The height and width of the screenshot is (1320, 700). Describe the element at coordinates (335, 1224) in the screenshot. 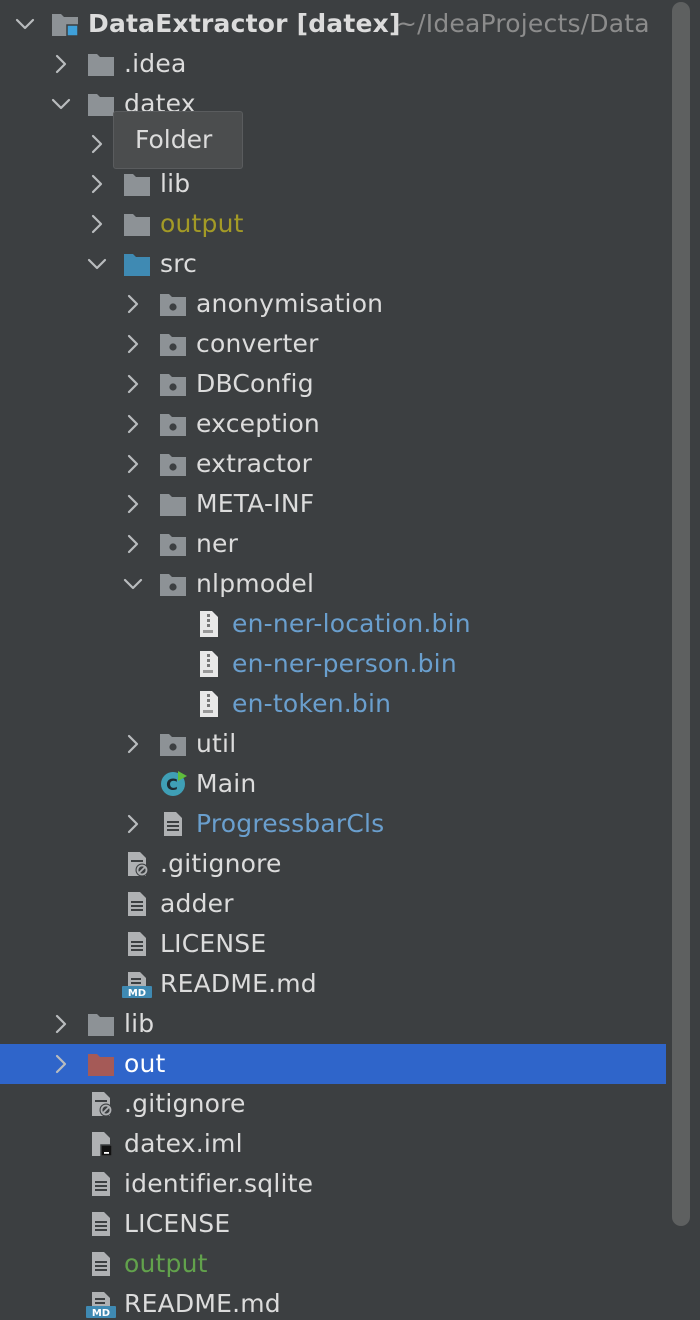

I see `tree-node-license: LICENSE` at that location.